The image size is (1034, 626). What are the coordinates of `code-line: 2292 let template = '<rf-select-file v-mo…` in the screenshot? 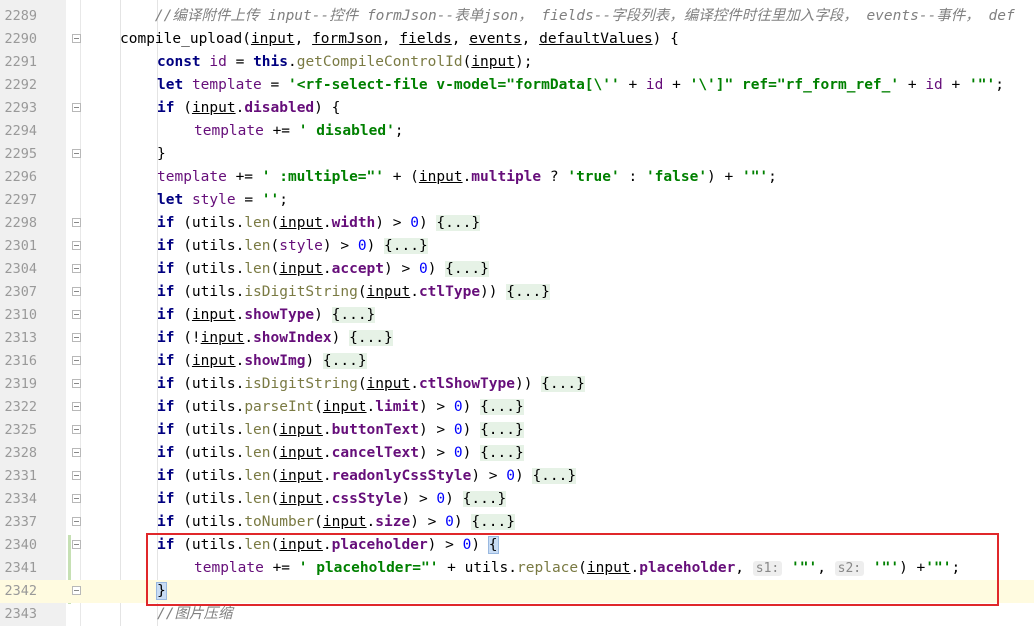 It's located at (517, 85).